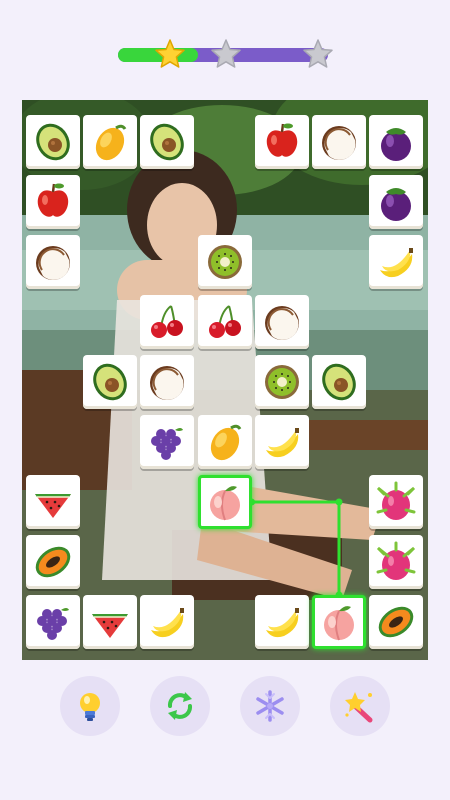  I want to click on magic-wand-button, so click(360, 706).